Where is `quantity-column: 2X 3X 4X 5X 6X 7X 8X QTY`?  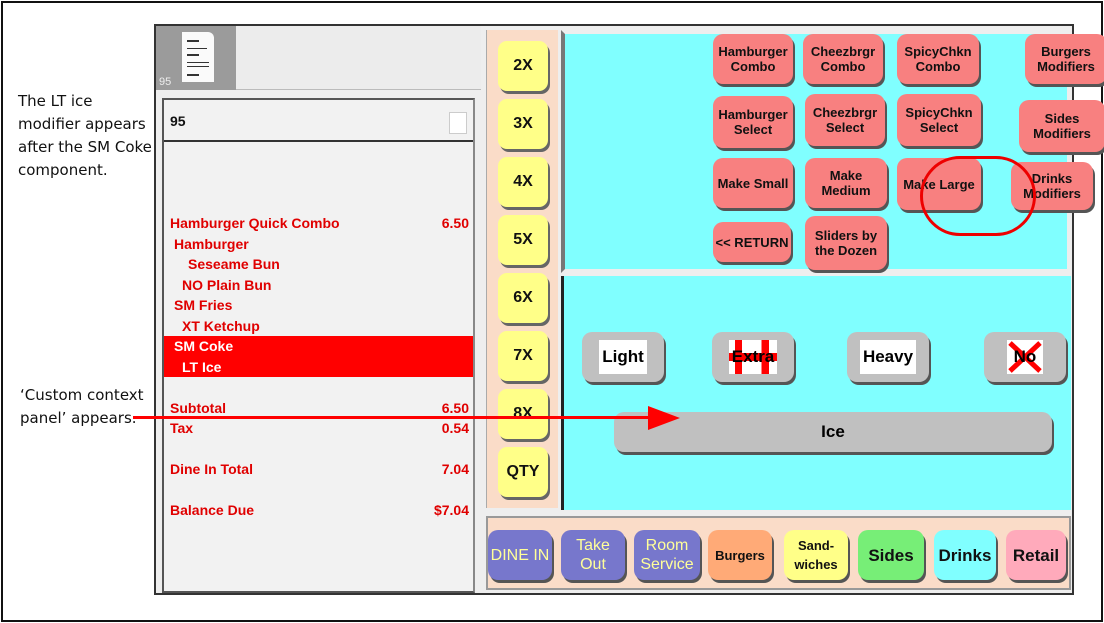
quantity-column: 2X 3X 4X 5X 6X 7X 8X QTY is located at coordinates (522, 269).